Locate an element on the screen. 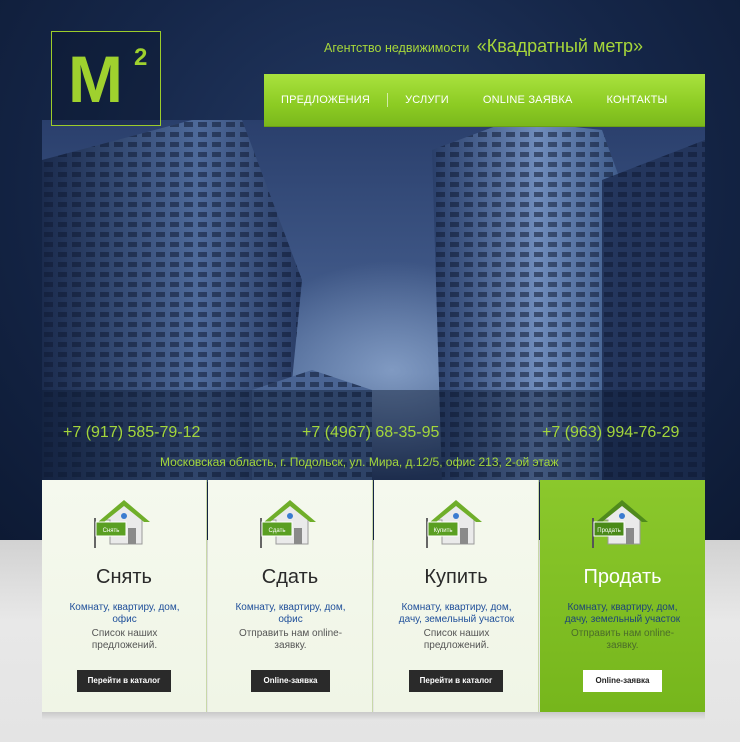 Image resolution: width=740 pixels, height=742 pixels. nav-item-services: Услуги is located at coordinates (427, 100).